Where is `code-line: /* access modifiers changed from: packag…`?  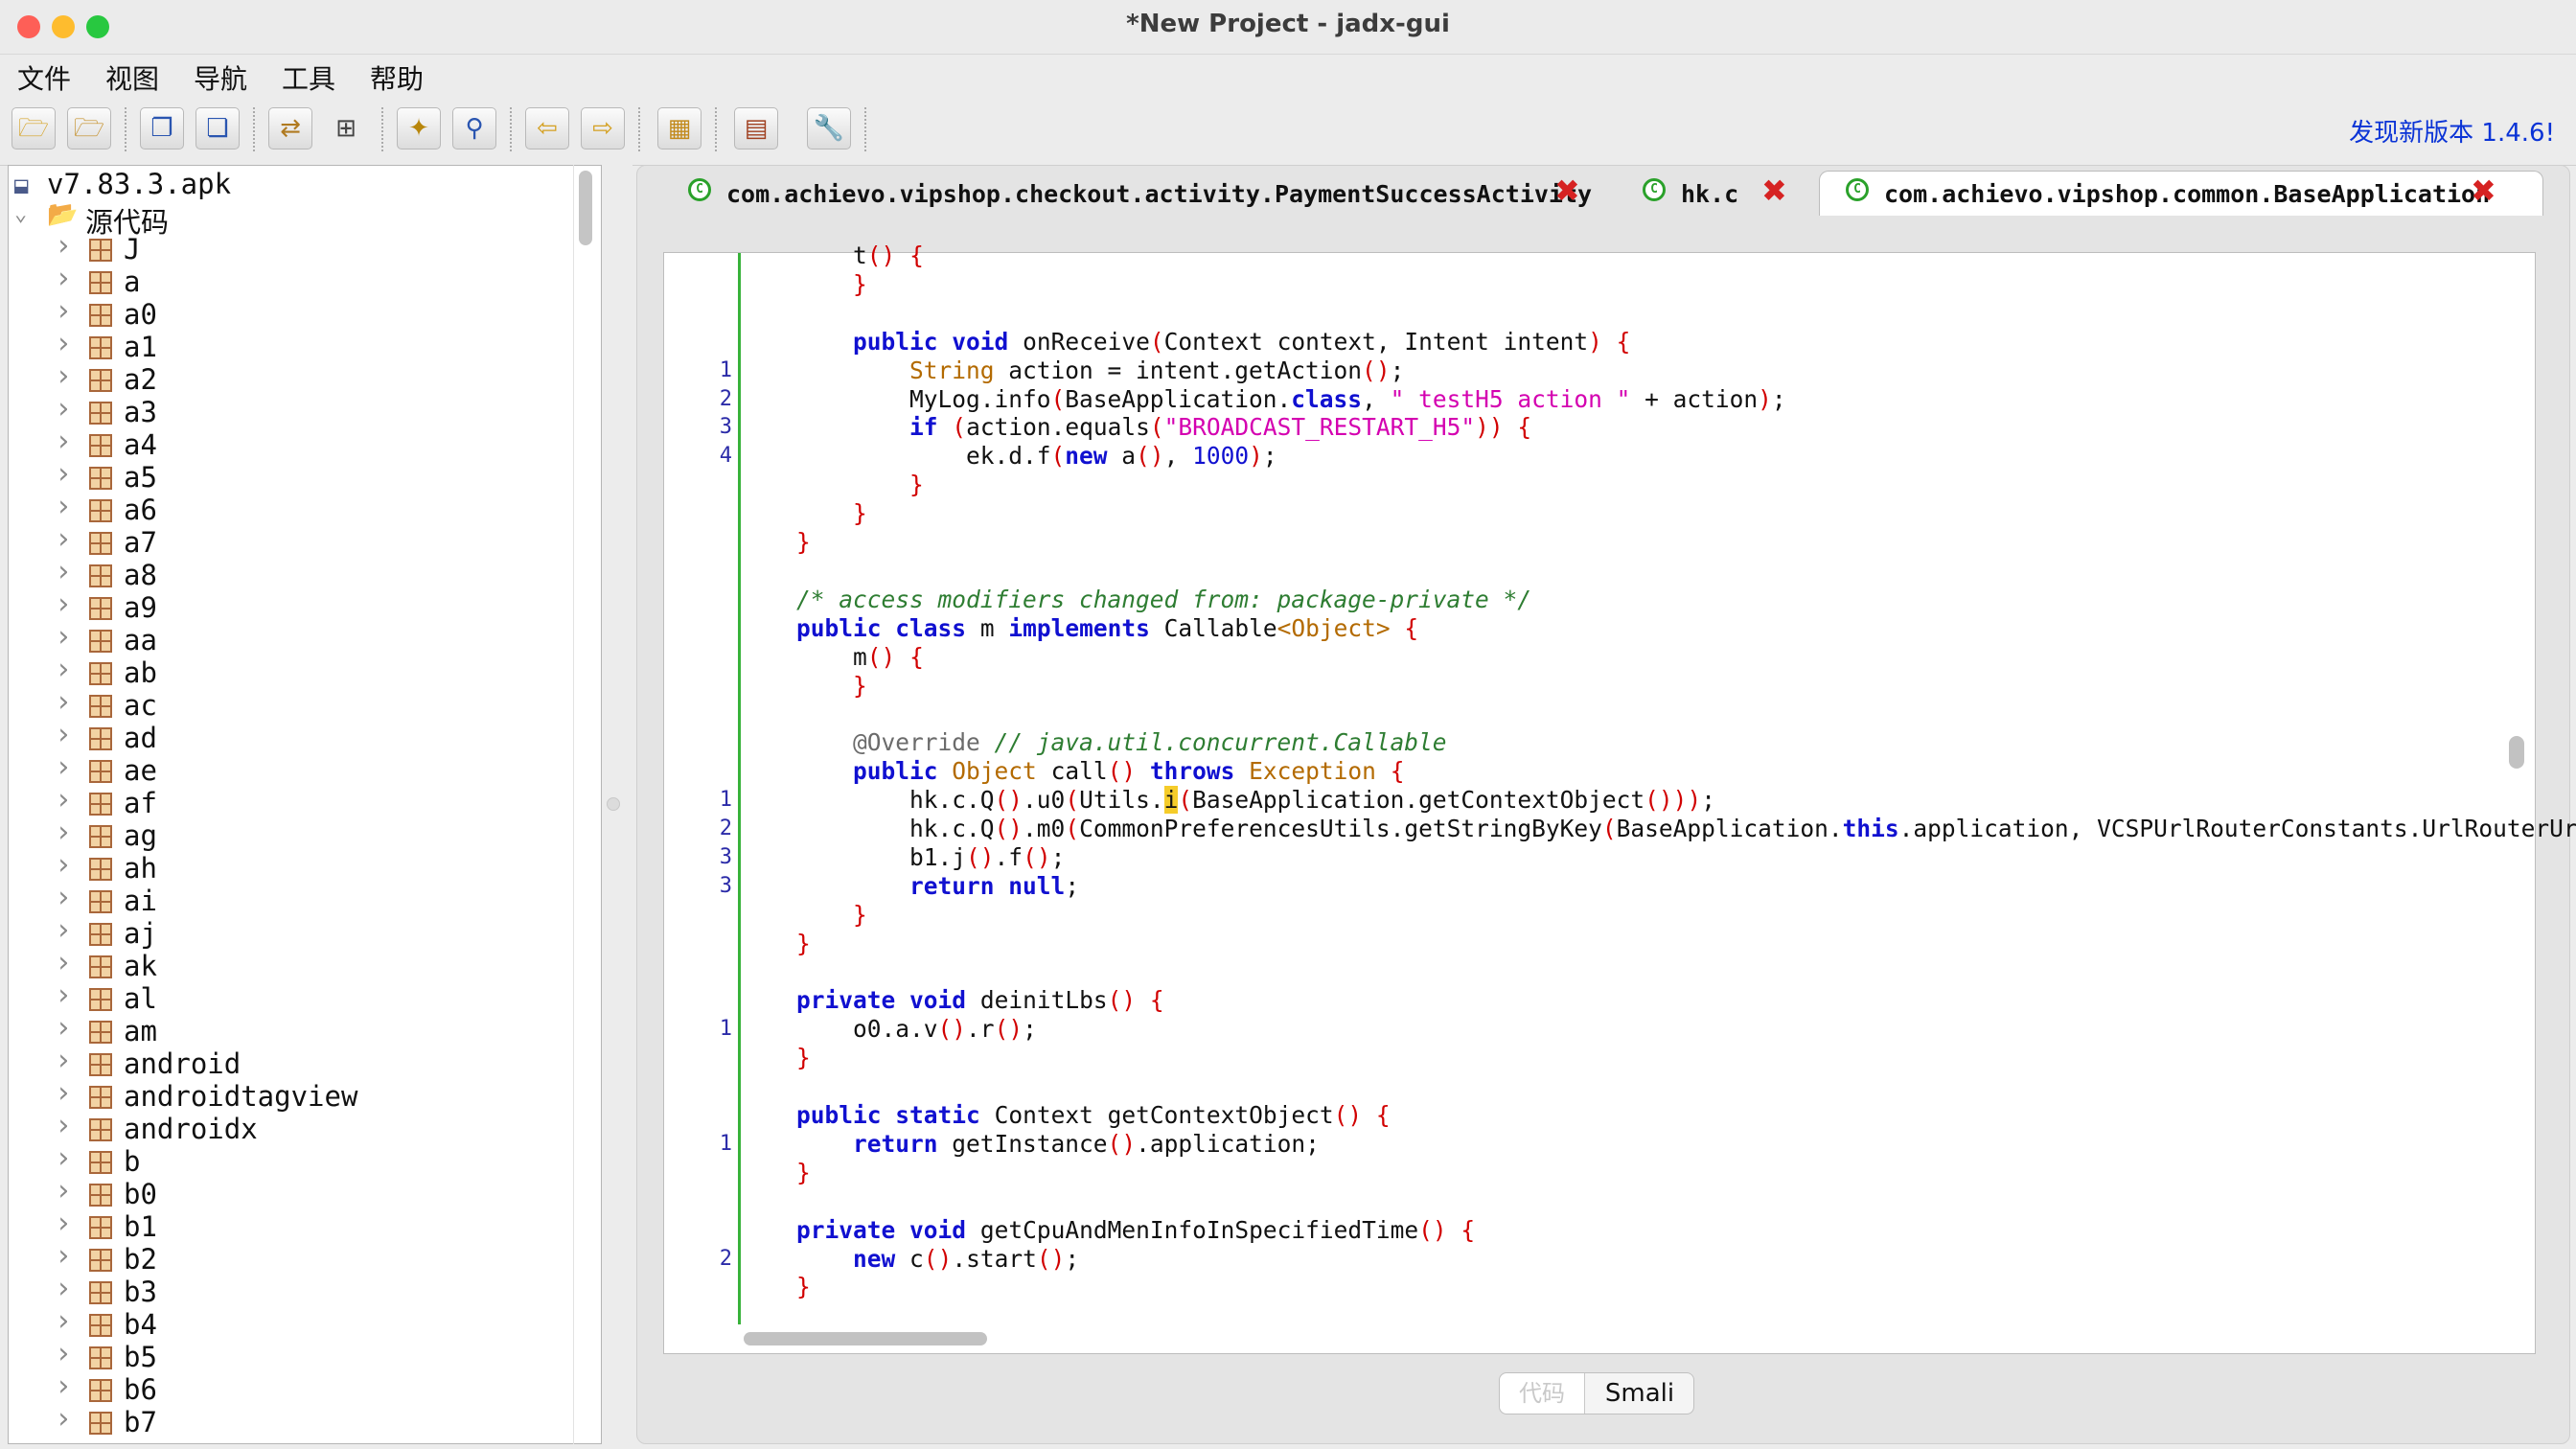 code-line: /* access modifiers changed from: packag… is located at coordinates (1135, 599).